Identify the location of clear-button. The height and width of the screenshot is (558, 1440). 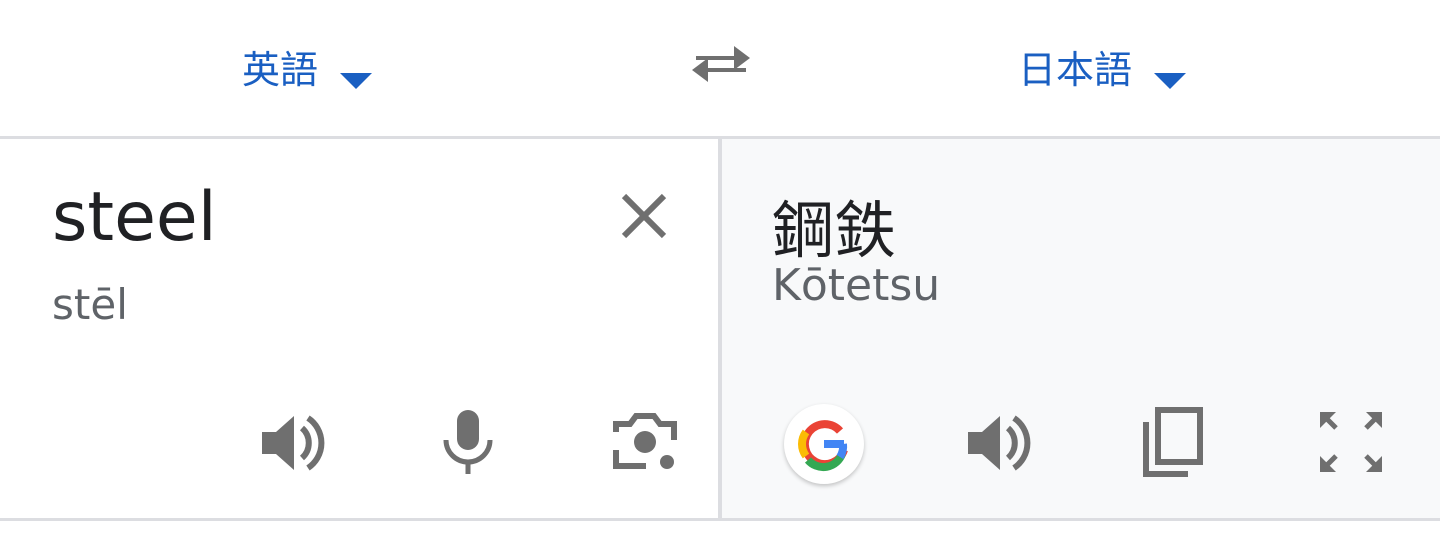
(644, 216).